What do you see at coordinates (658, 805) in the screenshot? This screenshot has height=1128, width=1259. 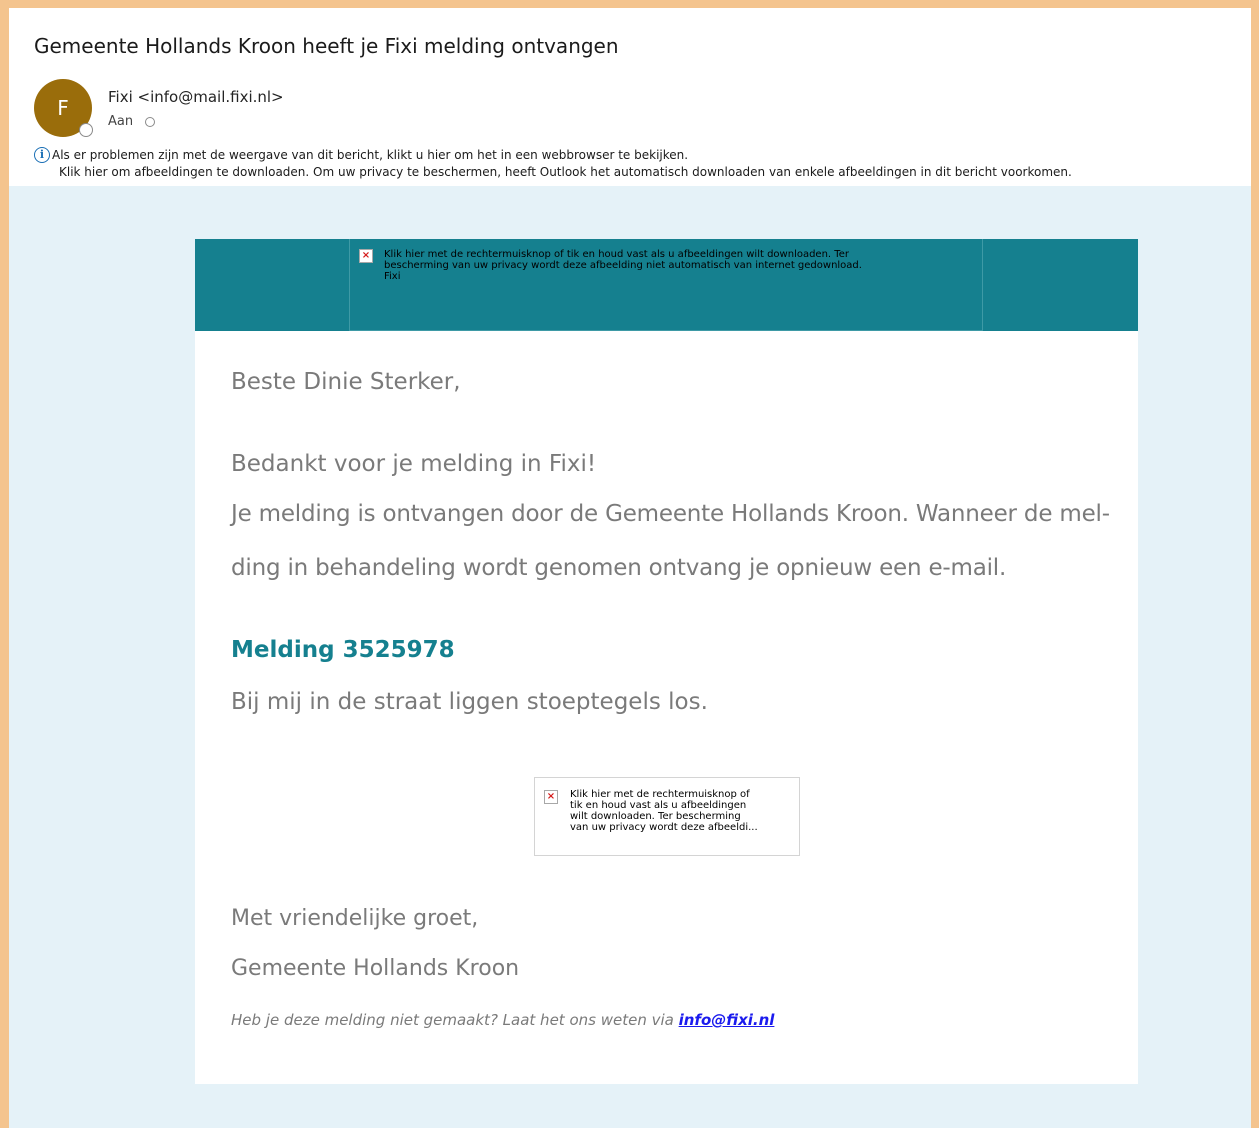 I see `placeholder-text-2: tik en houd vast als u afbeeldingen` at bounding box center [658, 805].